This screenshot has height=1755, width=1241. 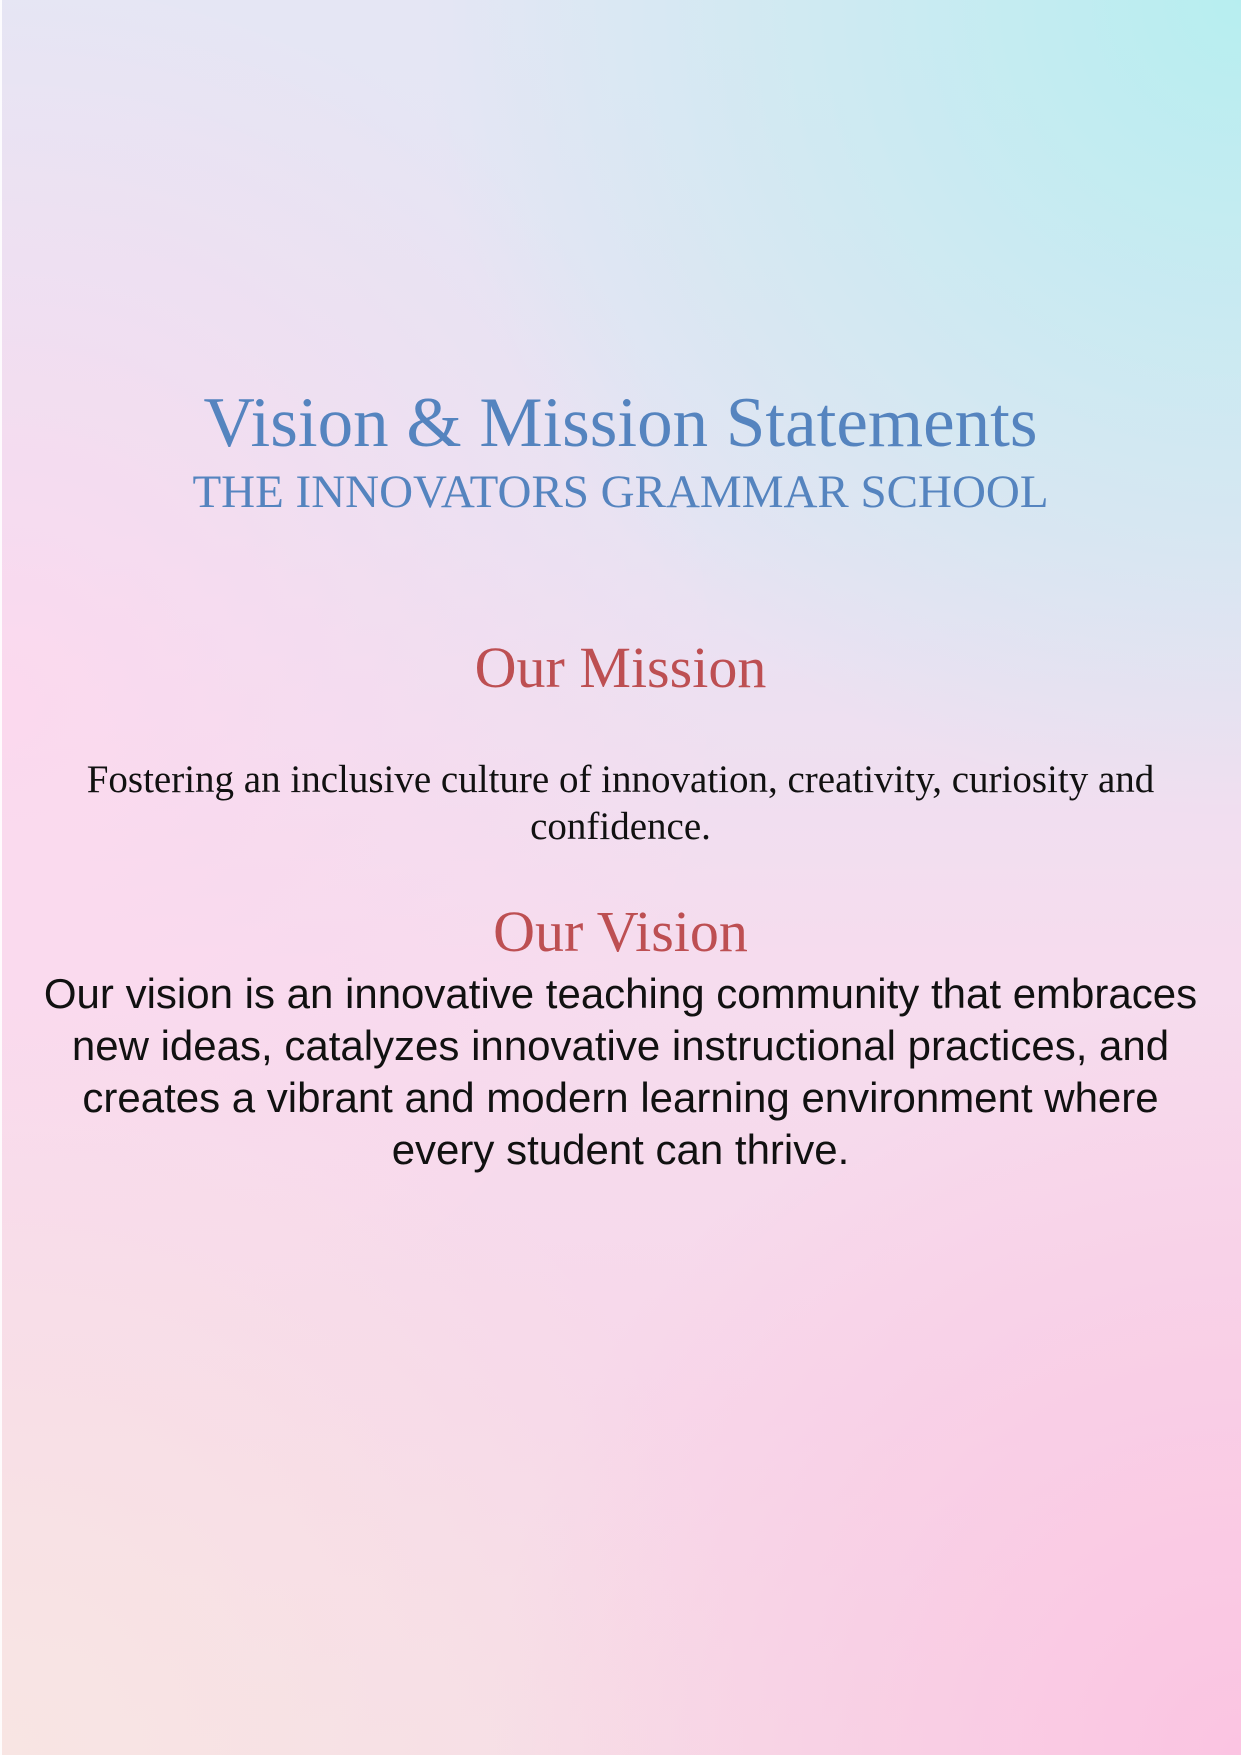 I want to click on page-edge, so click(x=1, y=877).